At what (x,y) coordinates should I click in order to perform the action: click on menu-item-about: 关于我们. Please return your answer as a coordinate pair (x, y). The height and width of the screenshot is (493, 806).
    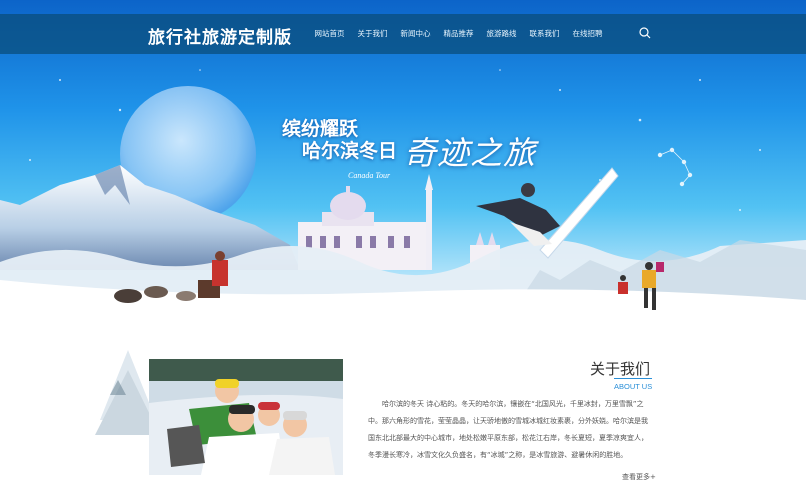
    Looking at the image, I should click on (372, 34).